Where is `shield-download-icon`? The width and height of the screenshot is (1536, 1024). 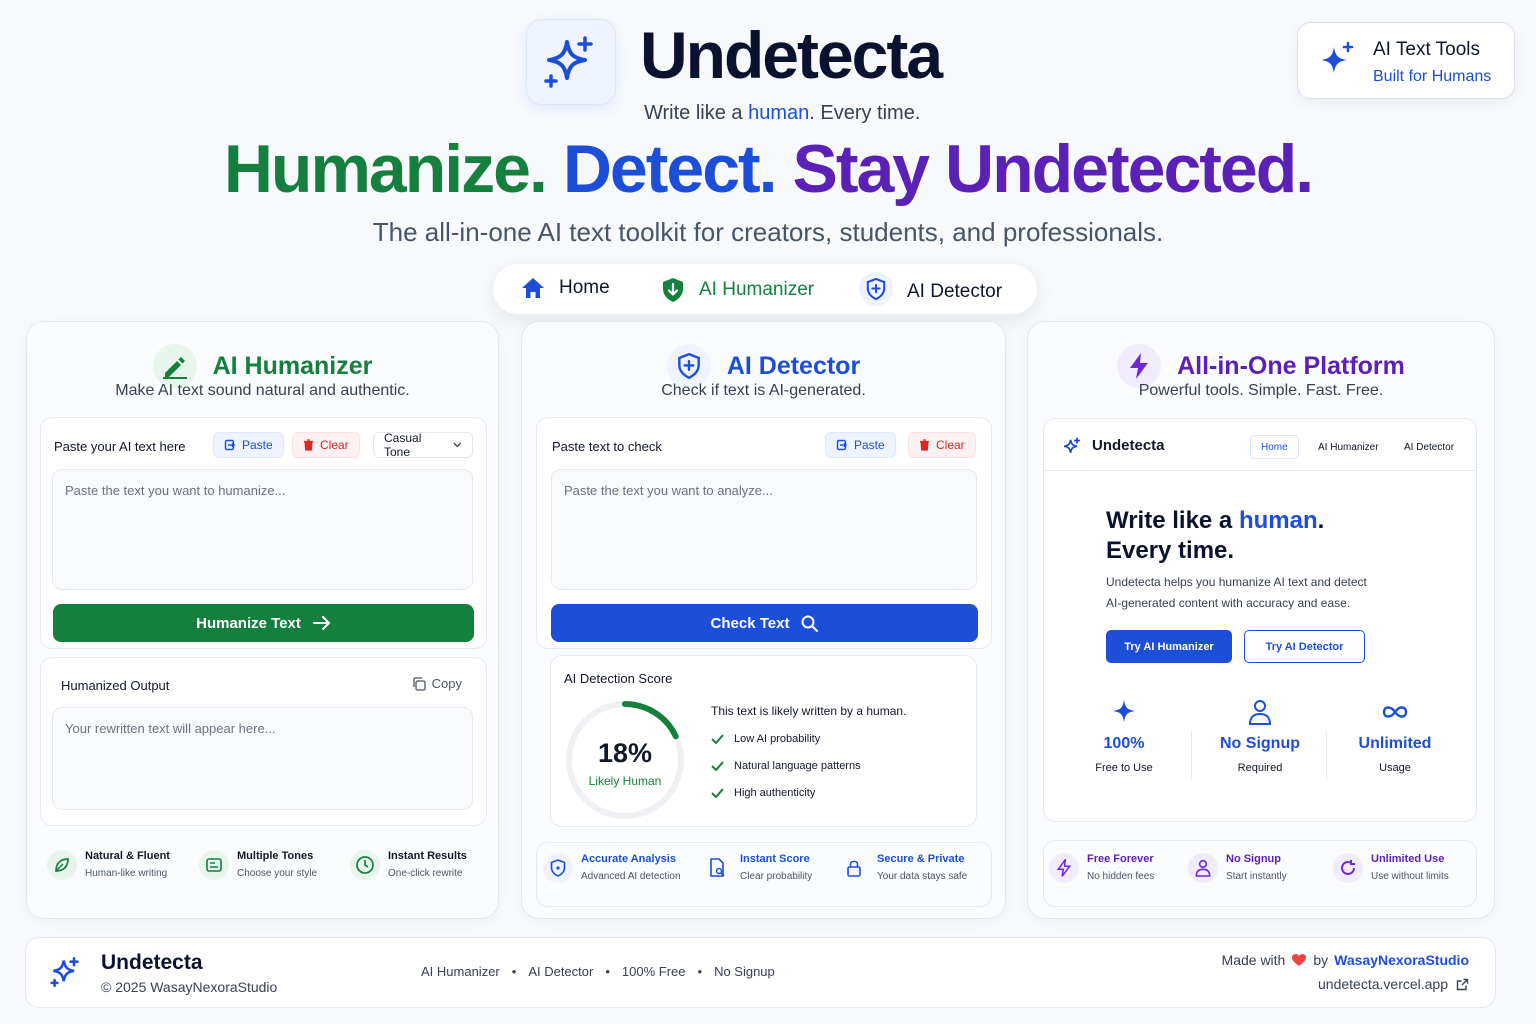 shield-download-icon is located at coordinates (673, 290).